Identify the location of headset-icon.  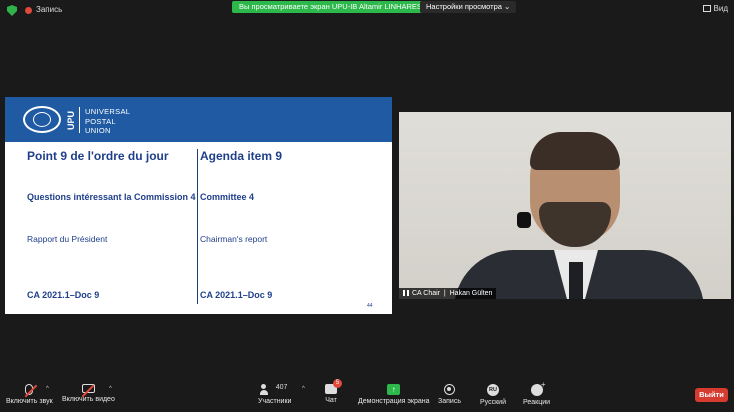
(524, 220).